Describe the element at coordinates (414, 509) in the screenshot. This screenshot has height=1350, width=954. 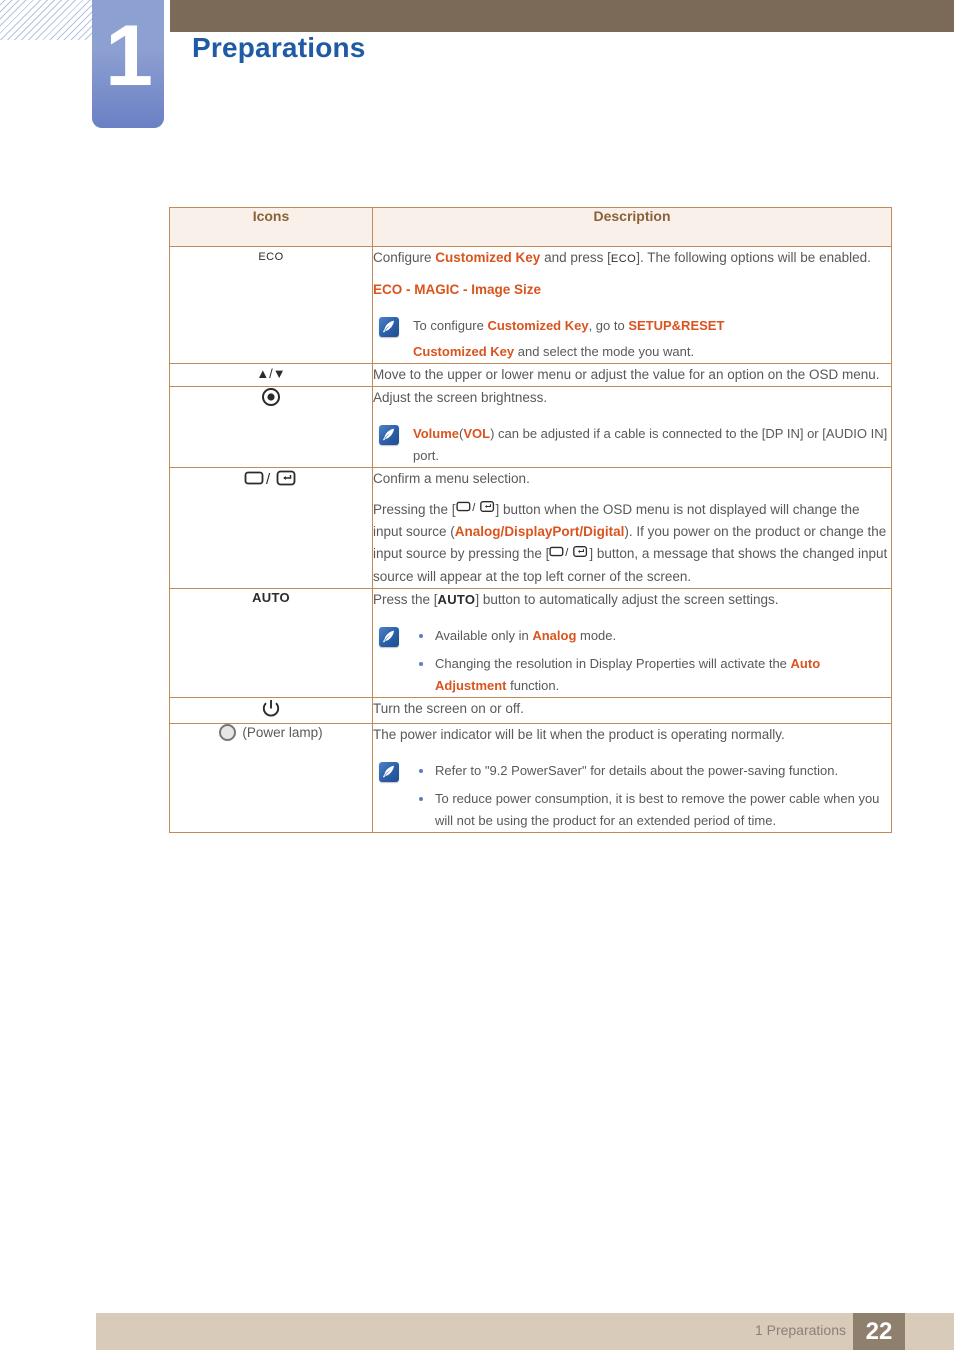
I see `text-fragment: Pressing the [` at that location.